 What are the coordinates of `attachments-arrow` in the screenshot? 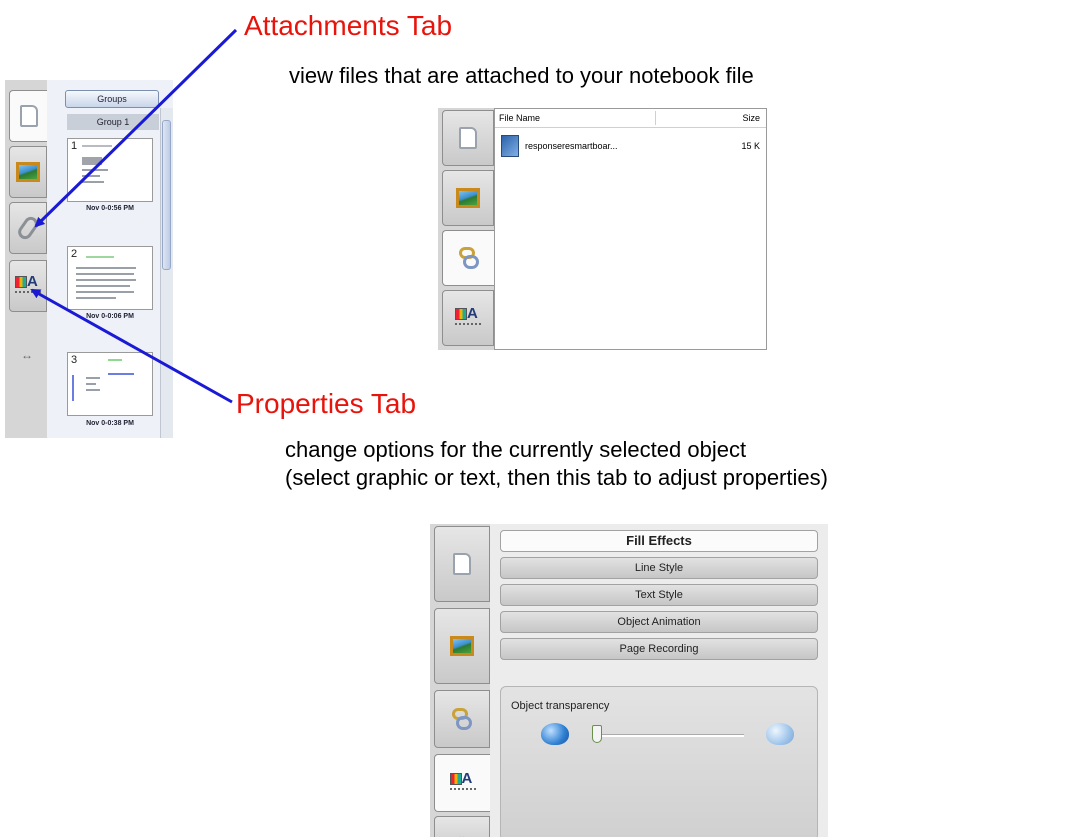 It's located at (136, 128).